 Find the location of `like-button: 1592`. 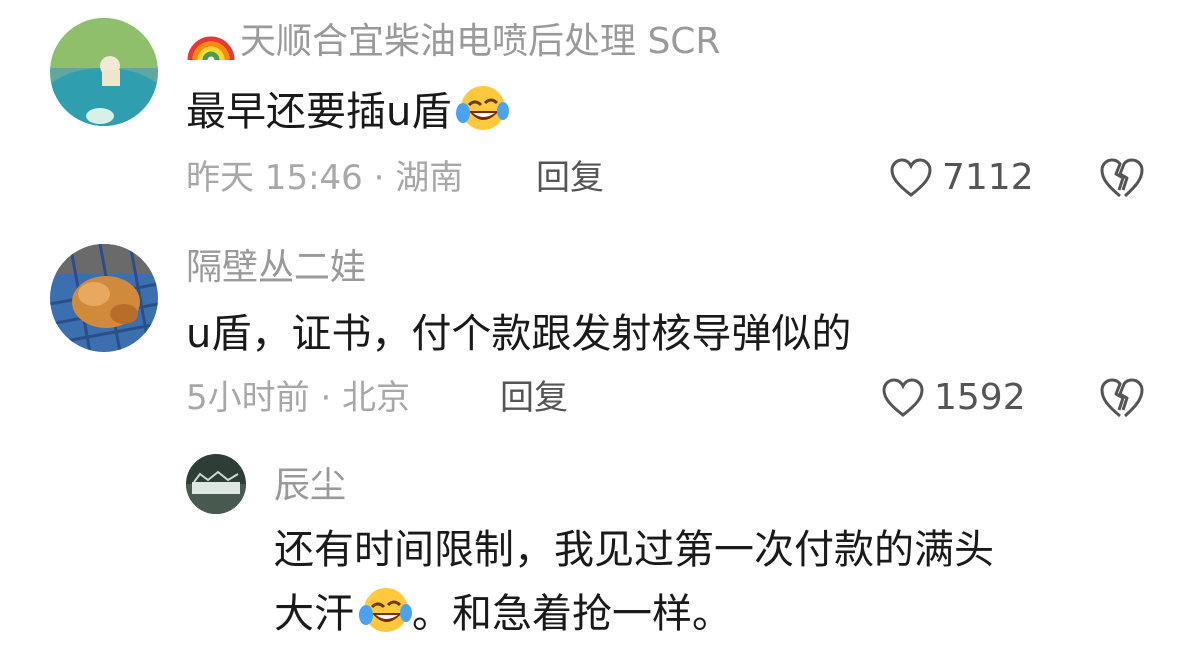

like-button: 1592 is located at coordinates (953, 398).